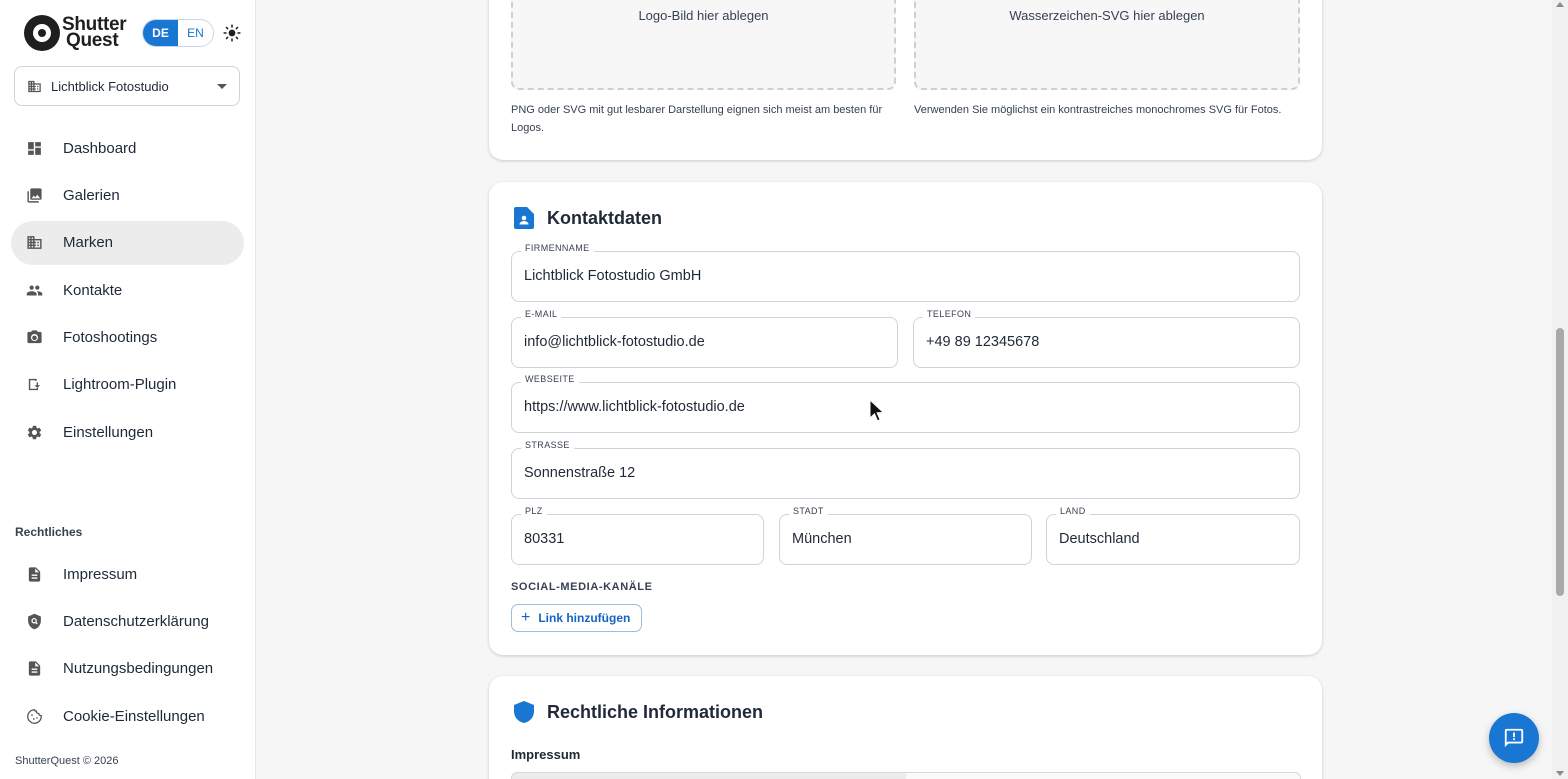 The image size is (1568, 779). What do you see at coordinates (138, 669) in the screenshot?
I see `sidebar-item-label: Nutzungsbedingungen` at bounding box center [138, 669].